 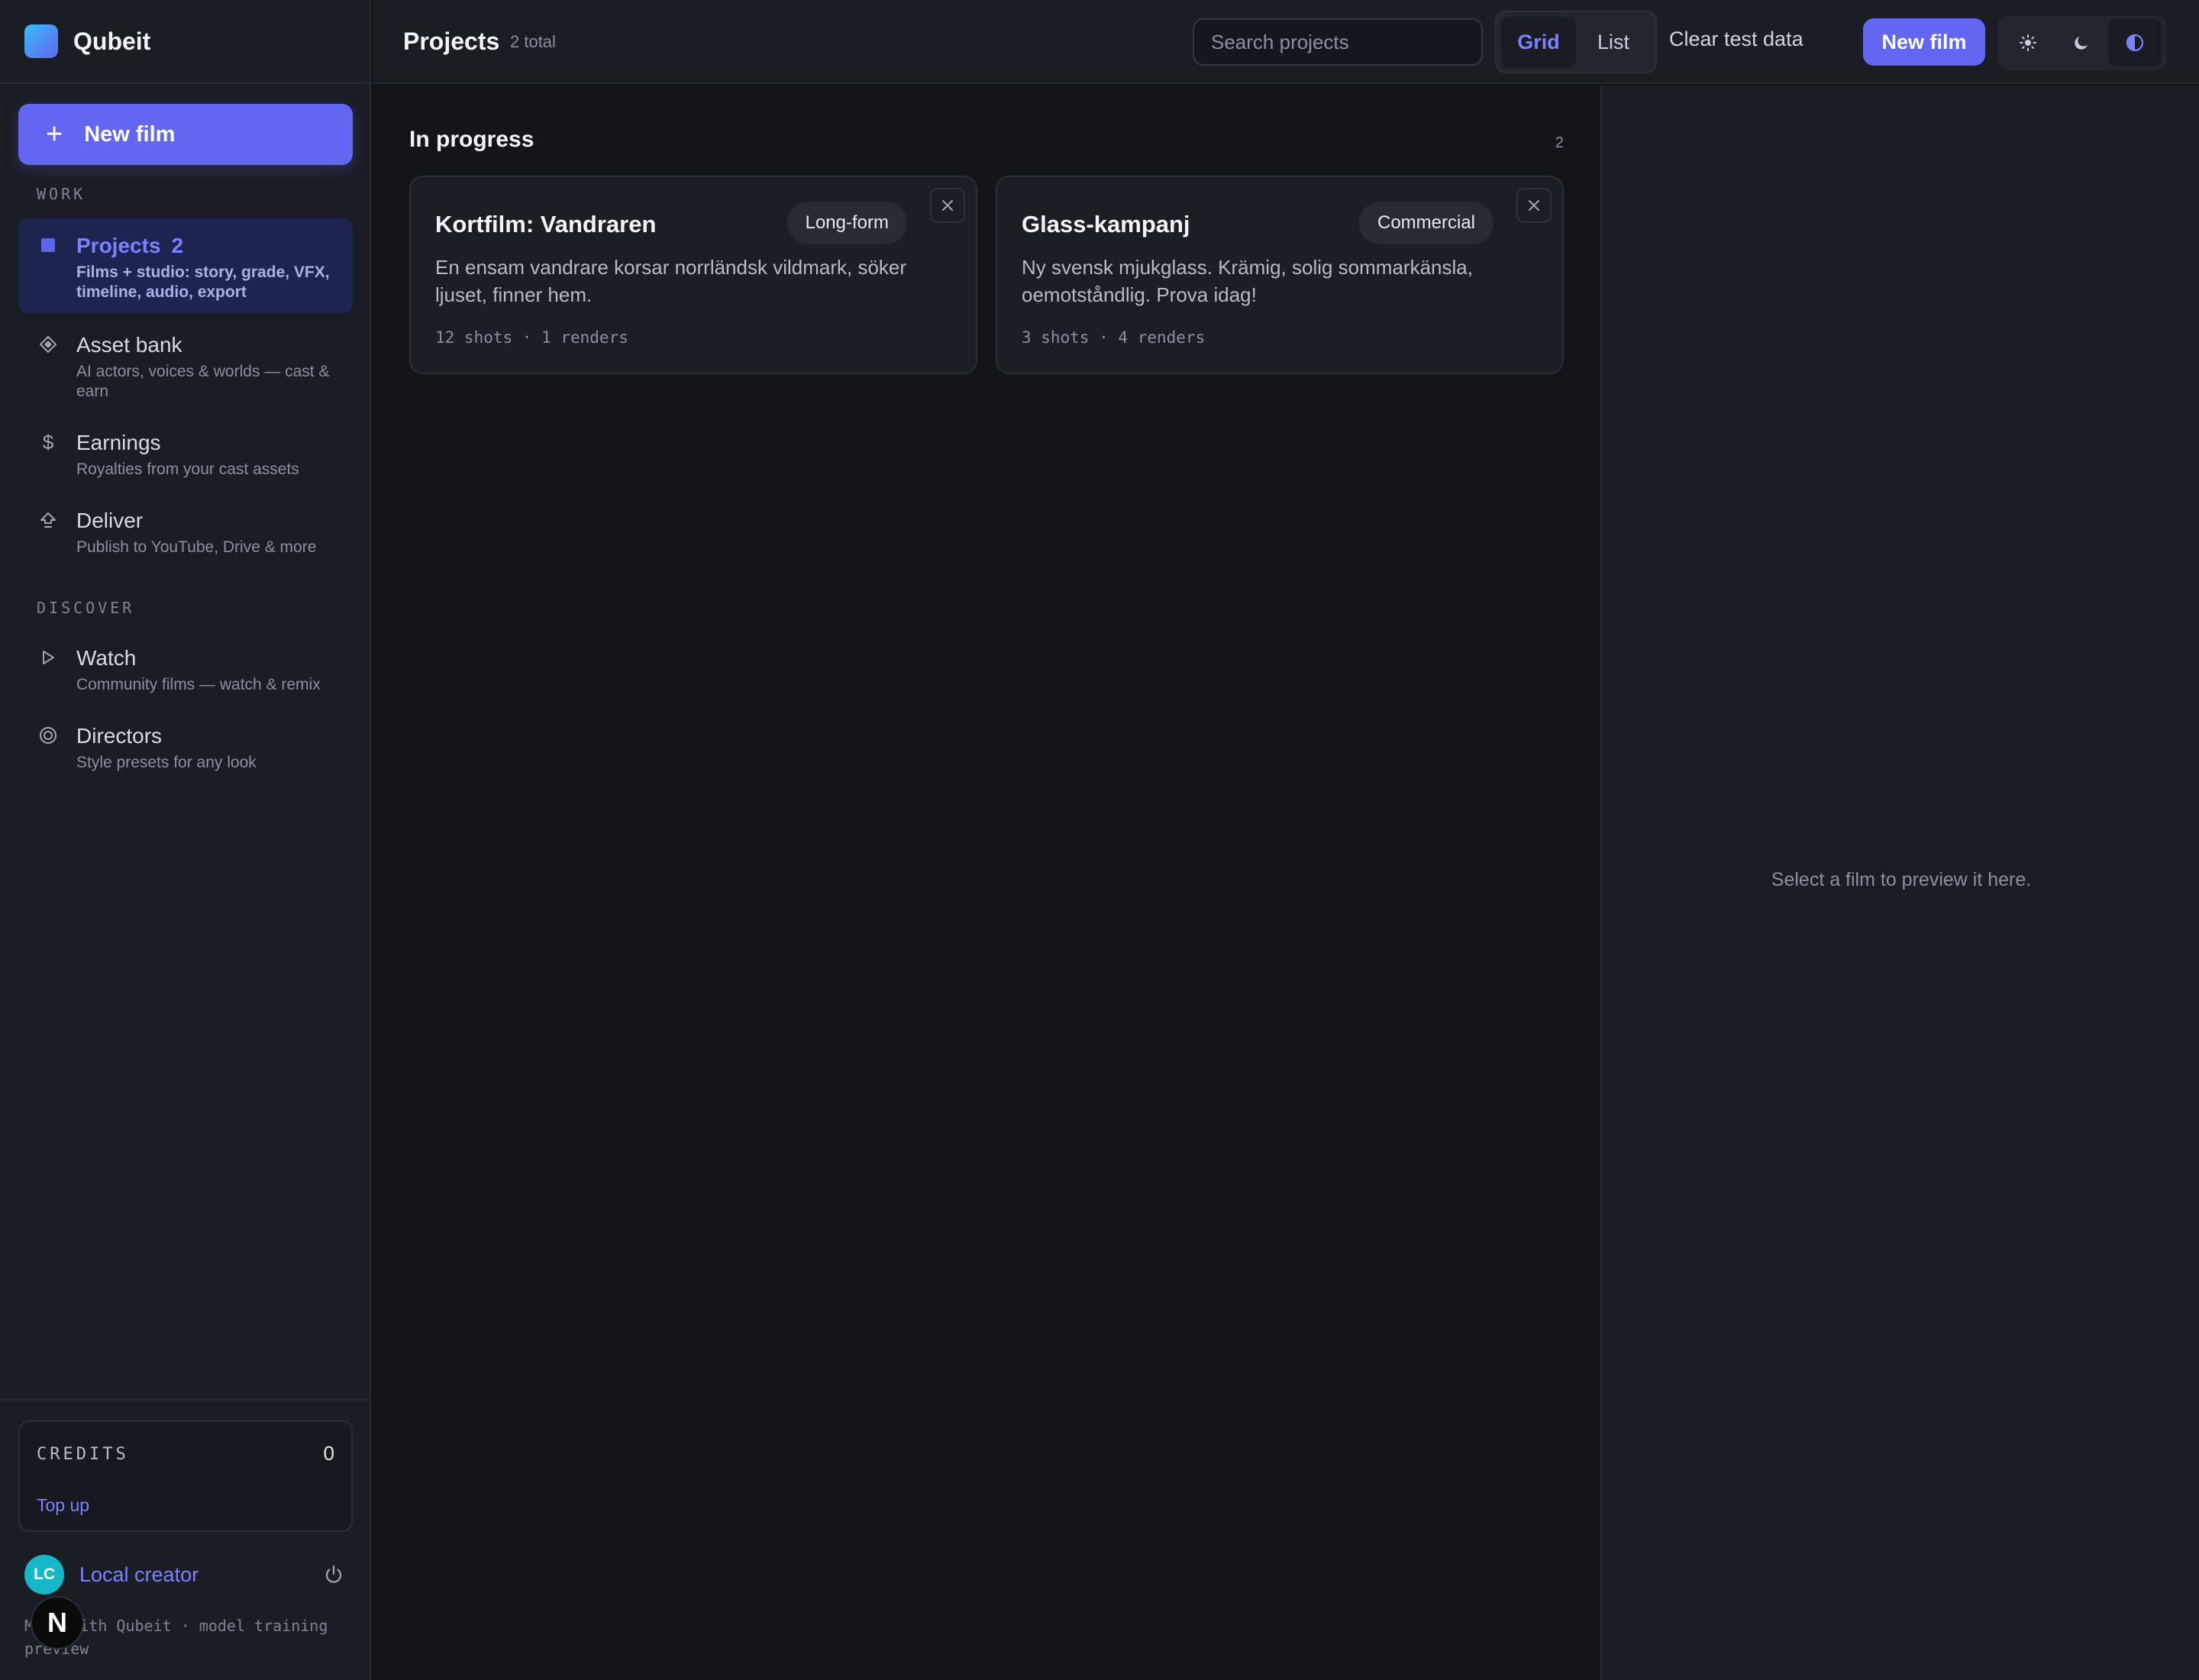 I want to click on sidebar-item-title: Projects 2, so click(x=130, y=245).